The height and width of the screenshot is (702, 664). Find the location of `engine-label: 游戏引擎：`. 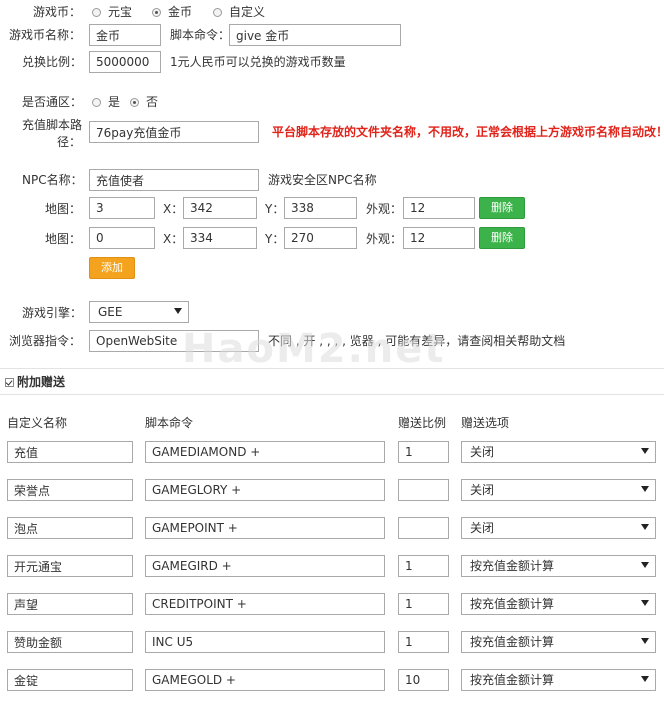

engine-label: 游戏引擎： is located at coordinates (52, 313).